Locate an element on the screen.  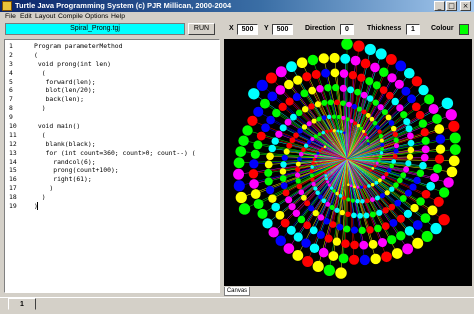
colour-swatch is located at coordinates (464, 29).